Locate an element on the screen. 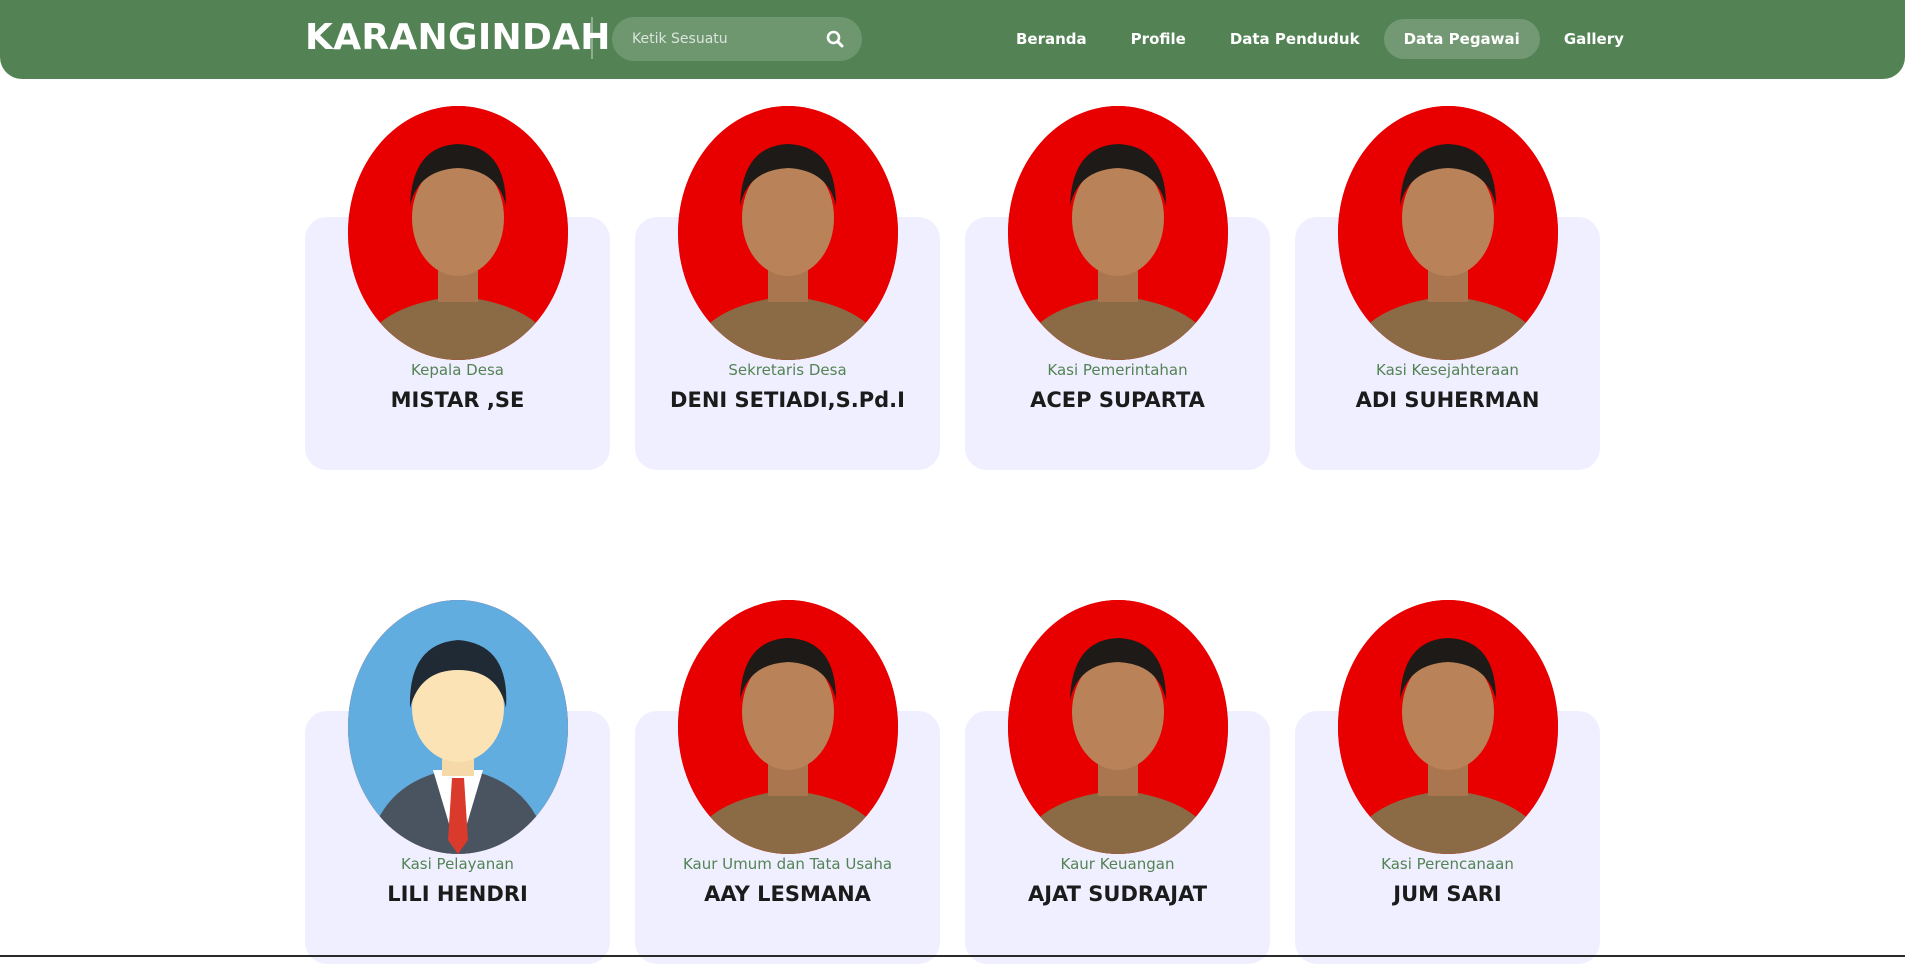 This screenshot has width=1905, height=964. staff-card: Kasi Pelayanan LILI HENDRI is located at coordinates (457, 782).